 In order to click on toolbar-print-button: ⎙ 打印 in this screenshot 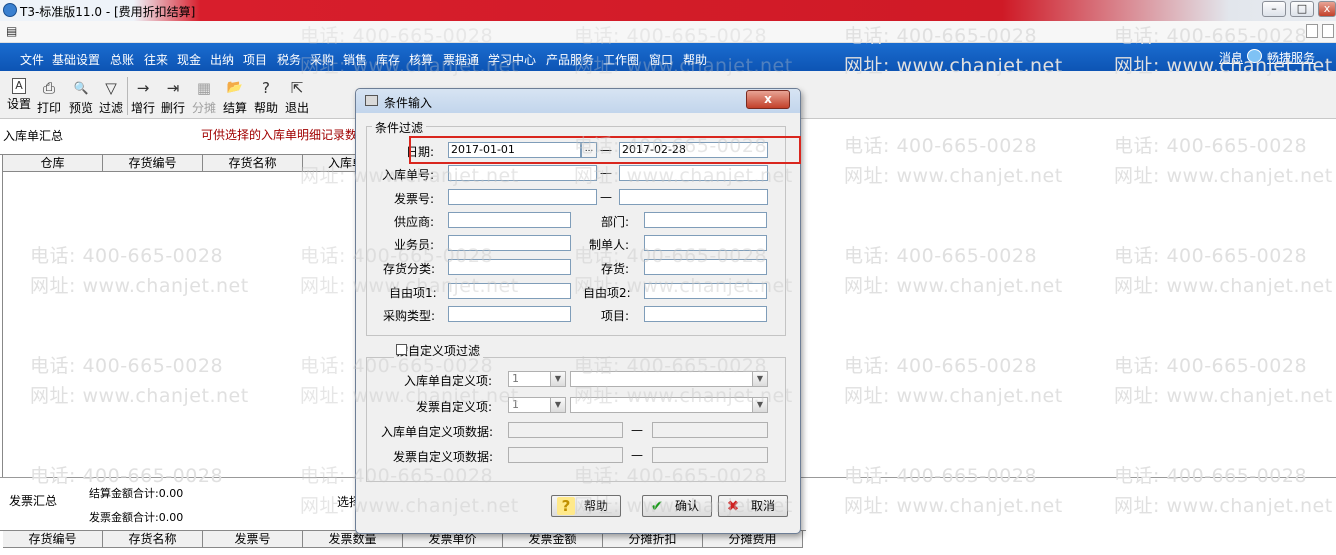, I will do `click(49, 96)`.